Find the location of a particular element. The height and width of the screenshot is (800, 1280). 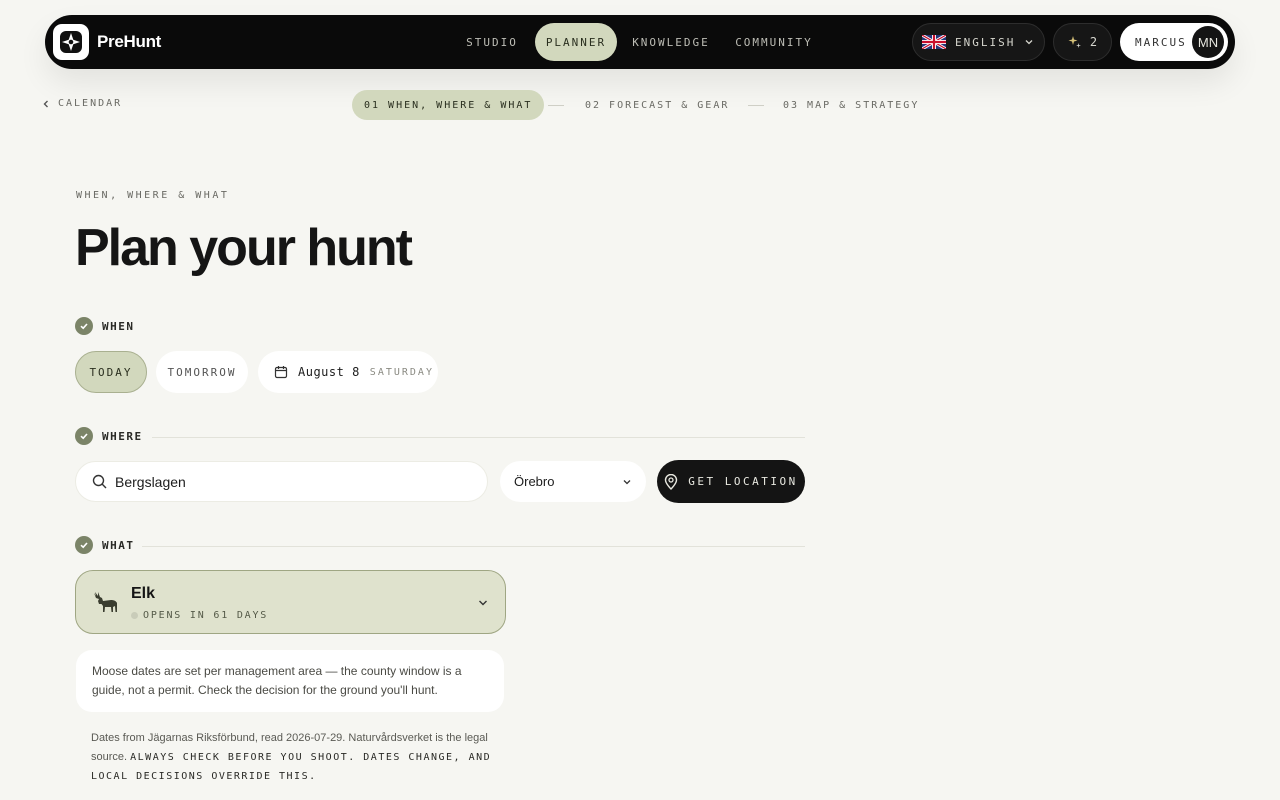

section-label: WHERE is located at coordinates (122, 436).